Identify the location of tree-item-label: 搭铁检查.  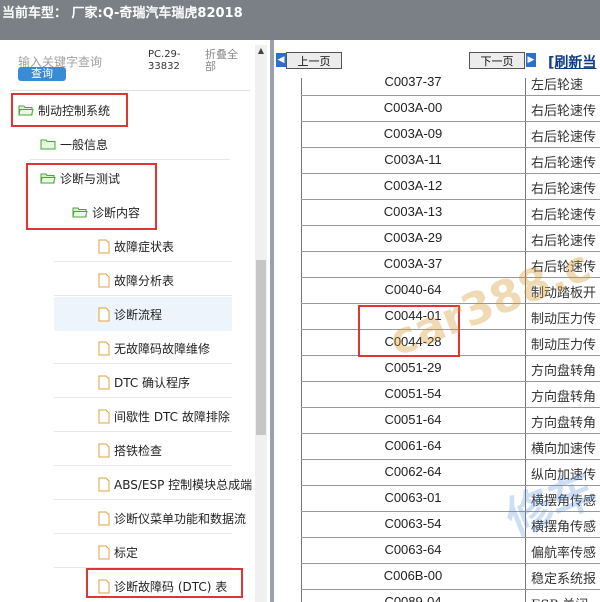
(138, 450).